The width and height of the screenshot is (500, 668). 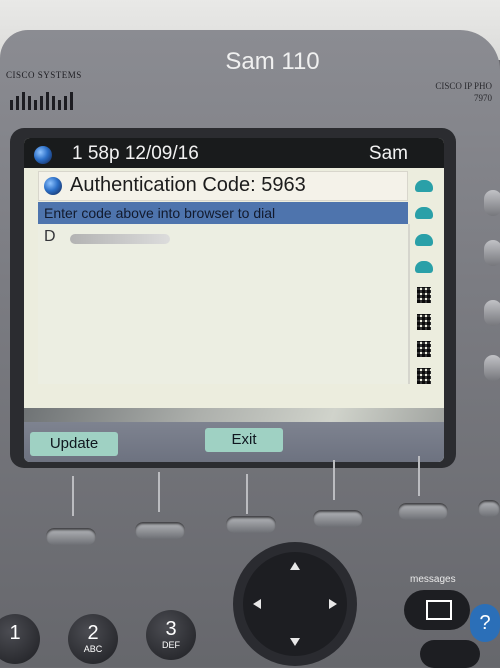 I want to click on line-6-icon, so click(x=424, y=322).